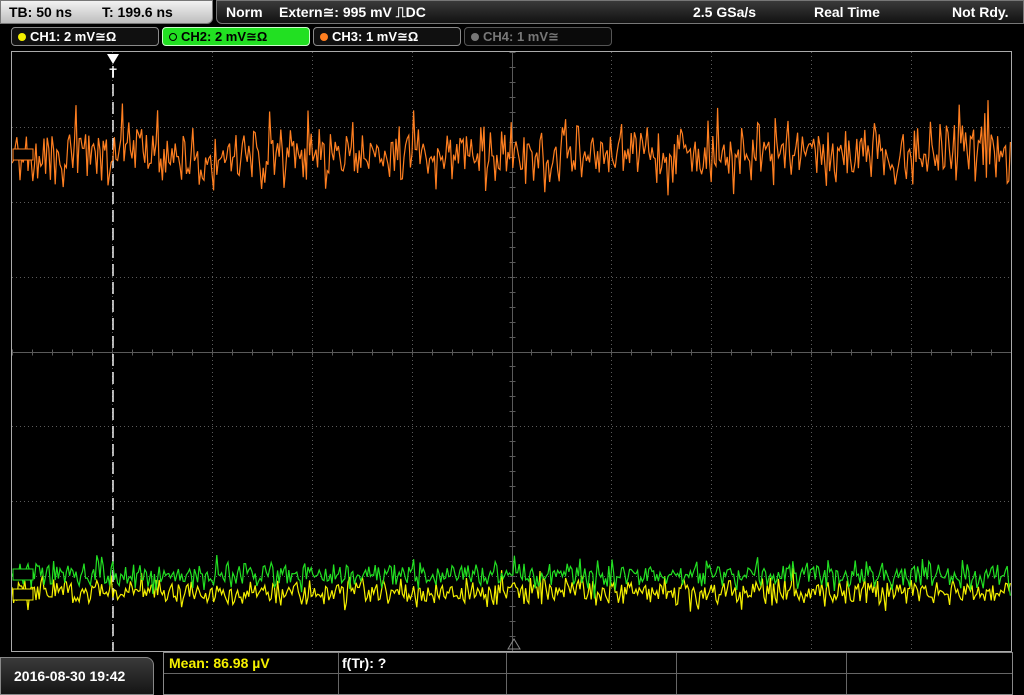  What do you see at coordinates (77, 676) in the screenshot?
I see `datetime-display: 2016-08-30 19:42` at bounding box center [77, 676].